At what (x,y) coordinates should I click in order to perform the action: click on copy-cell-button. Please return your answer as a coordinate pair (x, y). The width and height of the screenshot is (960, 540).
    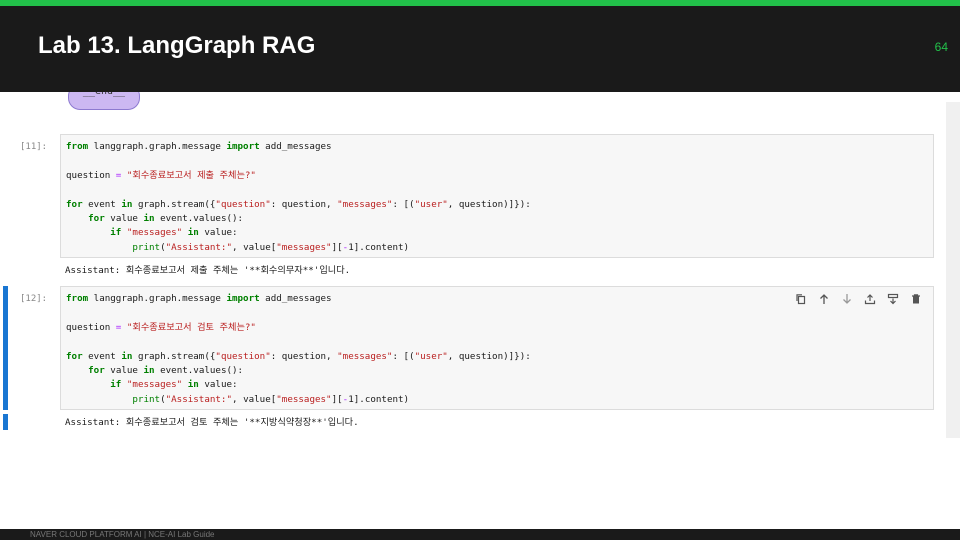
    Looking at the image, I should click on (801, 299).